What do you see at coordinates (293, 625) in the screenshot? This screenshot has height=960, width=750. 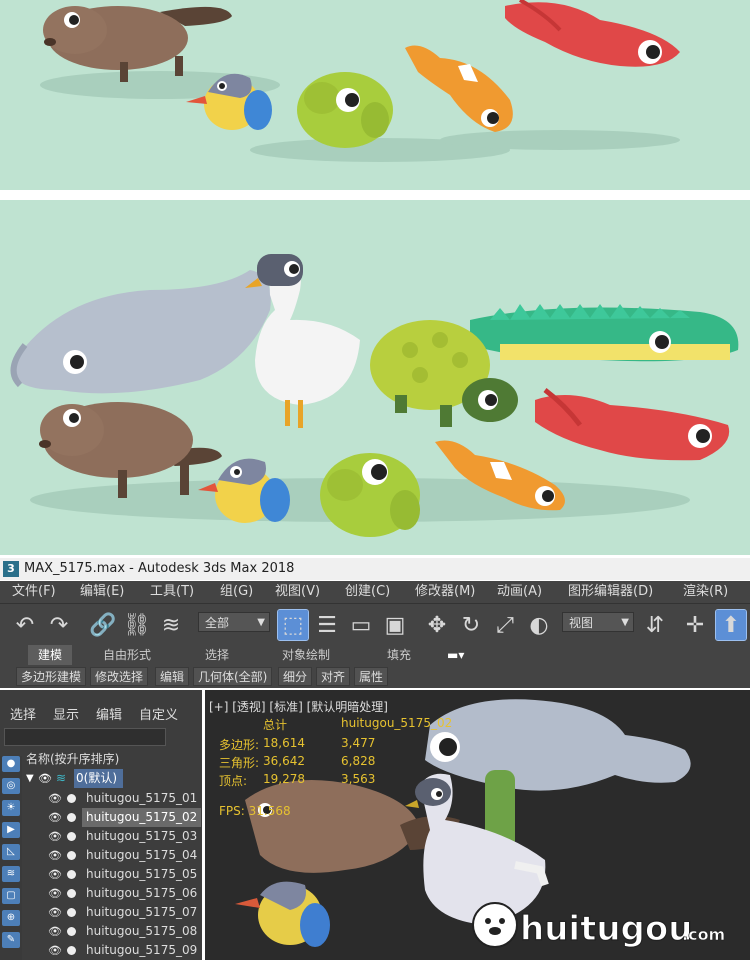 I see `select-object-icon: ⬚` at bounding box center [293, 625].